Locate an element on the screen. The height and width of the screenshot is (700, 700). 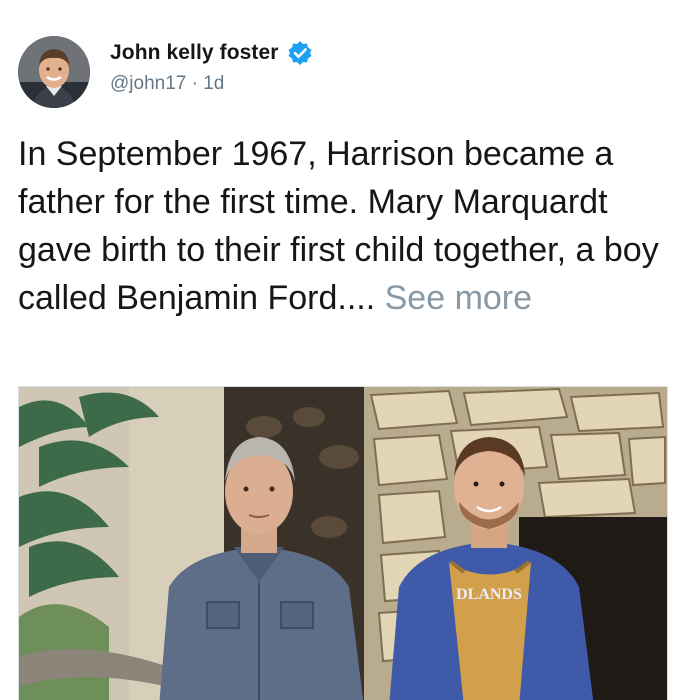
display-name: John kelly foster is located at coordinates (194, 53).